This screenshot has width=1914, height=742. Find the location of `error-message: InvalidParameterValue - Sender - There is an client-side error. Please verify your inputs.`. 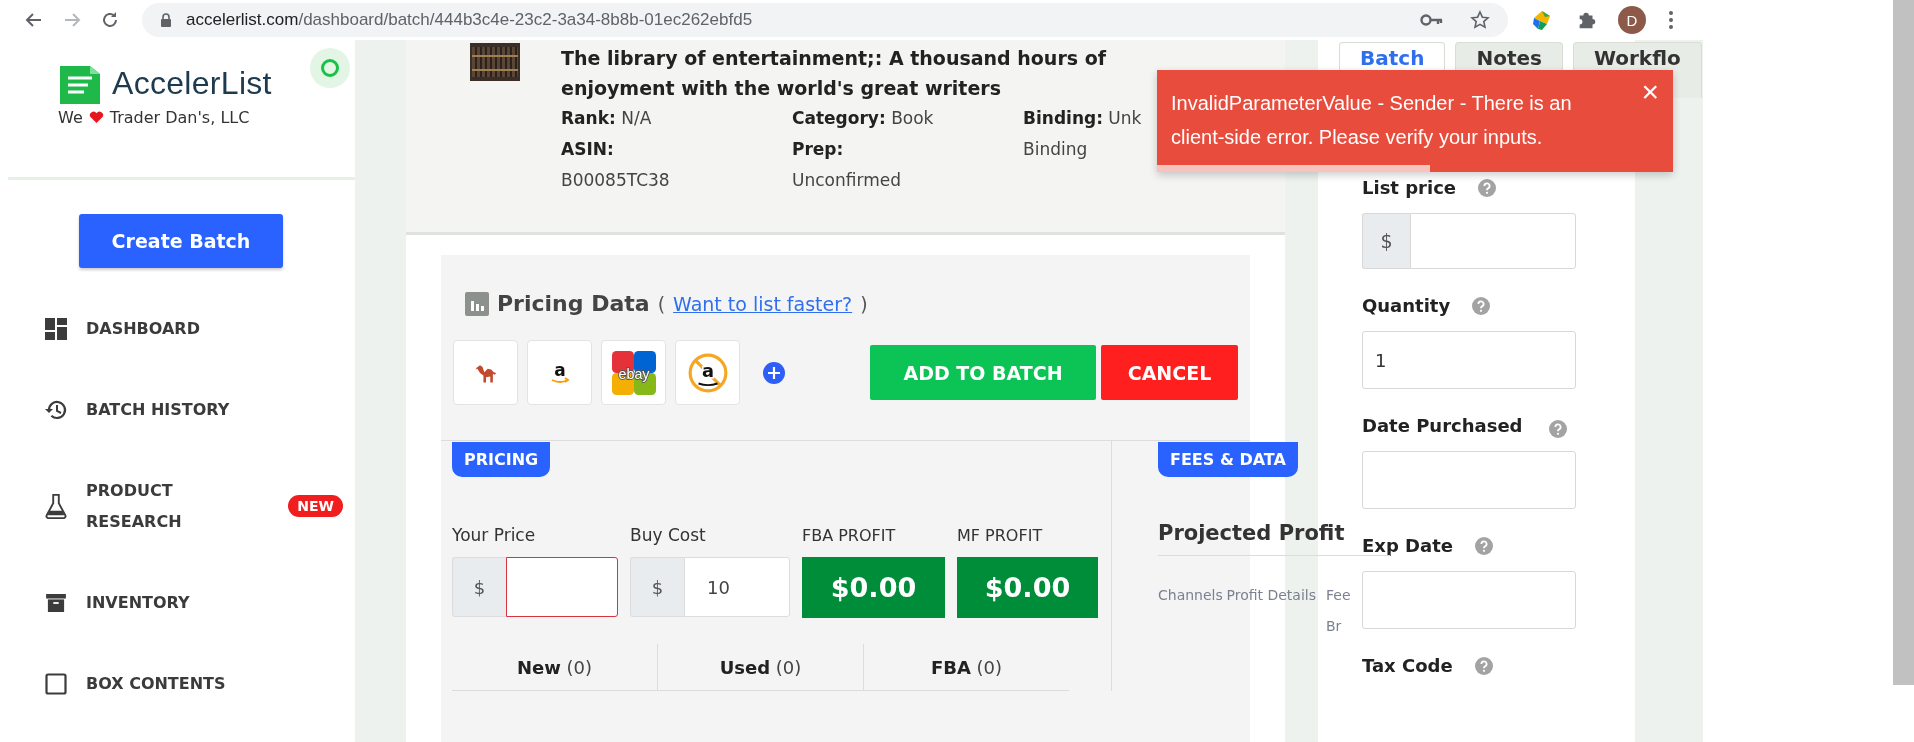

error-message: InvalidParameterValue - Sender - There is an client-side error. Please verify your inputs. is located at coordinates (1372, 120).